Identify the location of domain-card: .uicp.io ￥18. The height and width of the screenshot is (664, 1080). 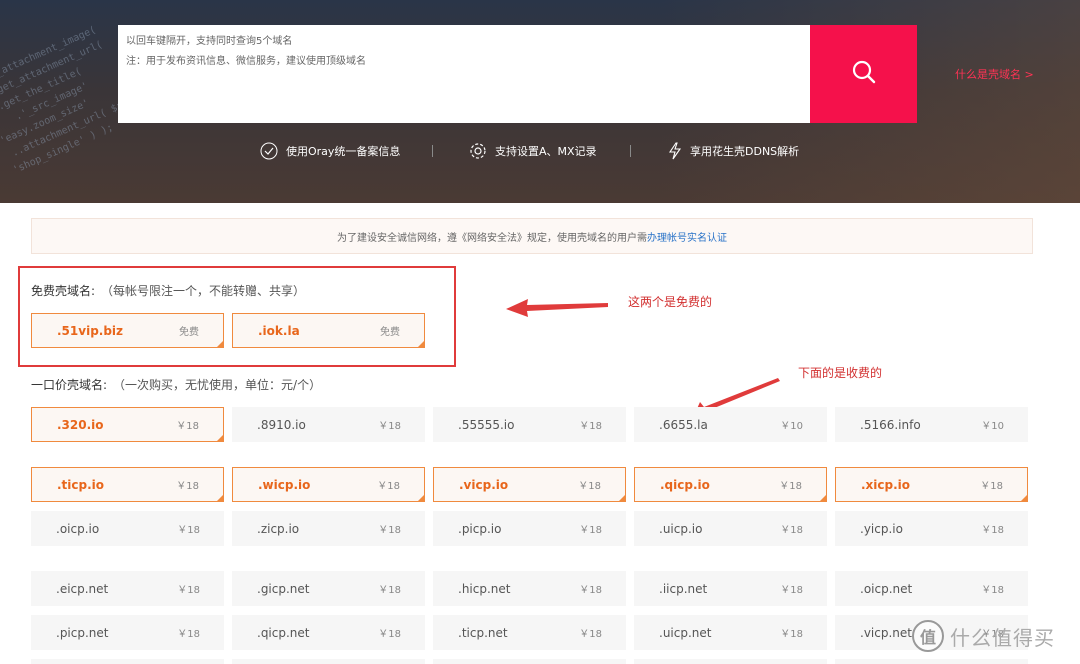
(730, 528).